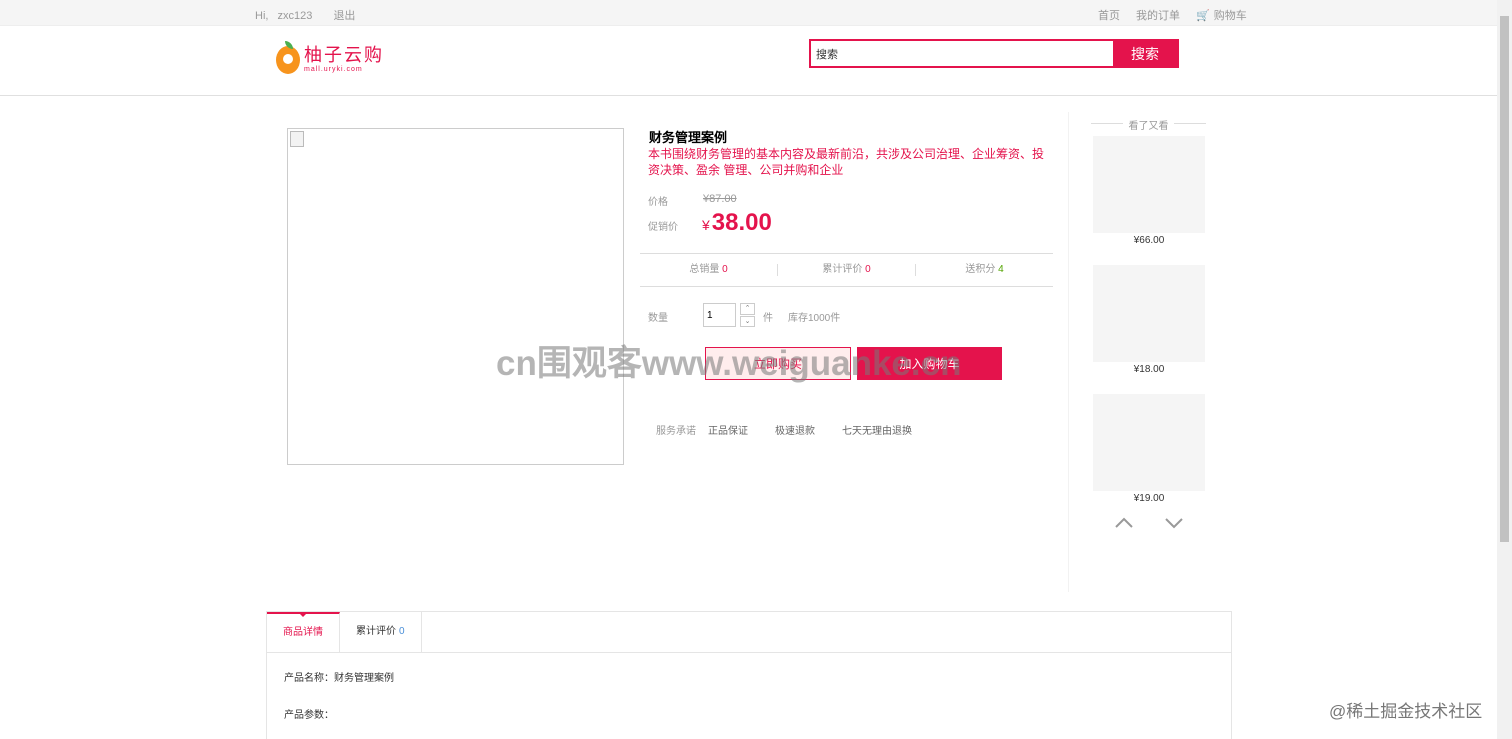 The image size is (1512, 739). I want to click on recommend-price: ¥19.00, so click(1149, 498).